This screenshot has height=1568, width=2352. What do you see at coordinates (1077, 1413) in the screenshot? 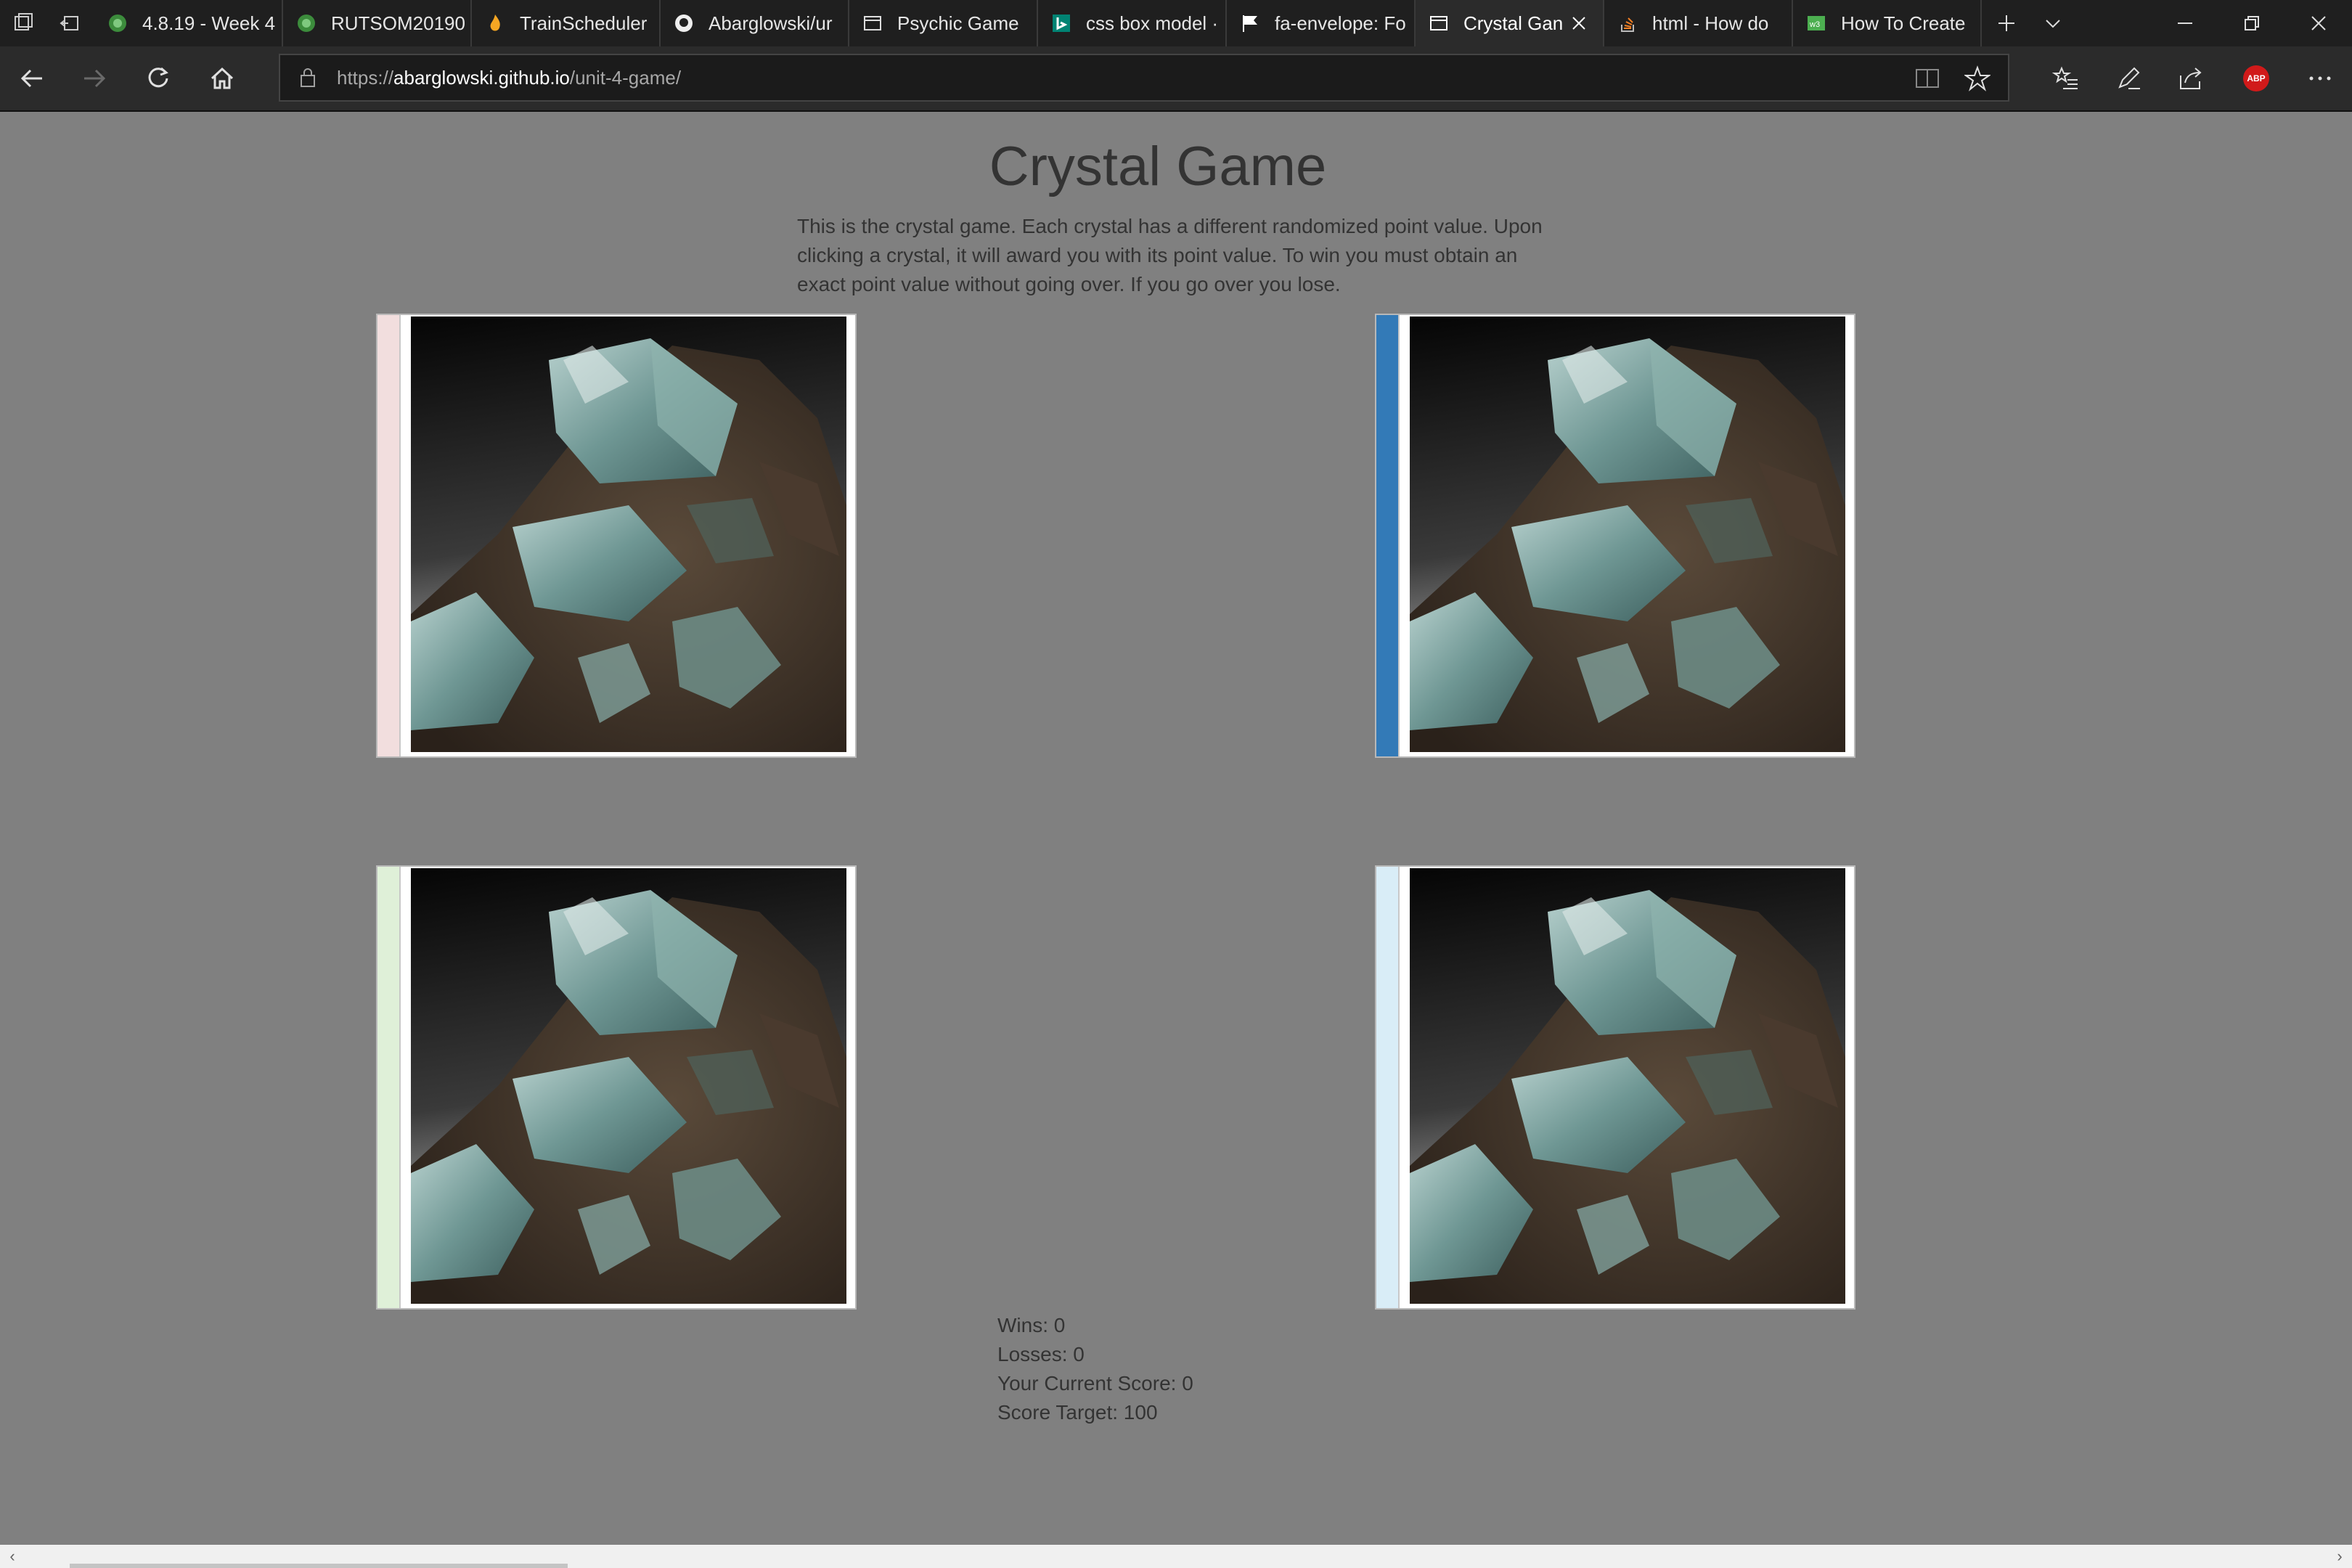
I see `score-target: Score Target: 100` at bounding box center [1077, 1413].